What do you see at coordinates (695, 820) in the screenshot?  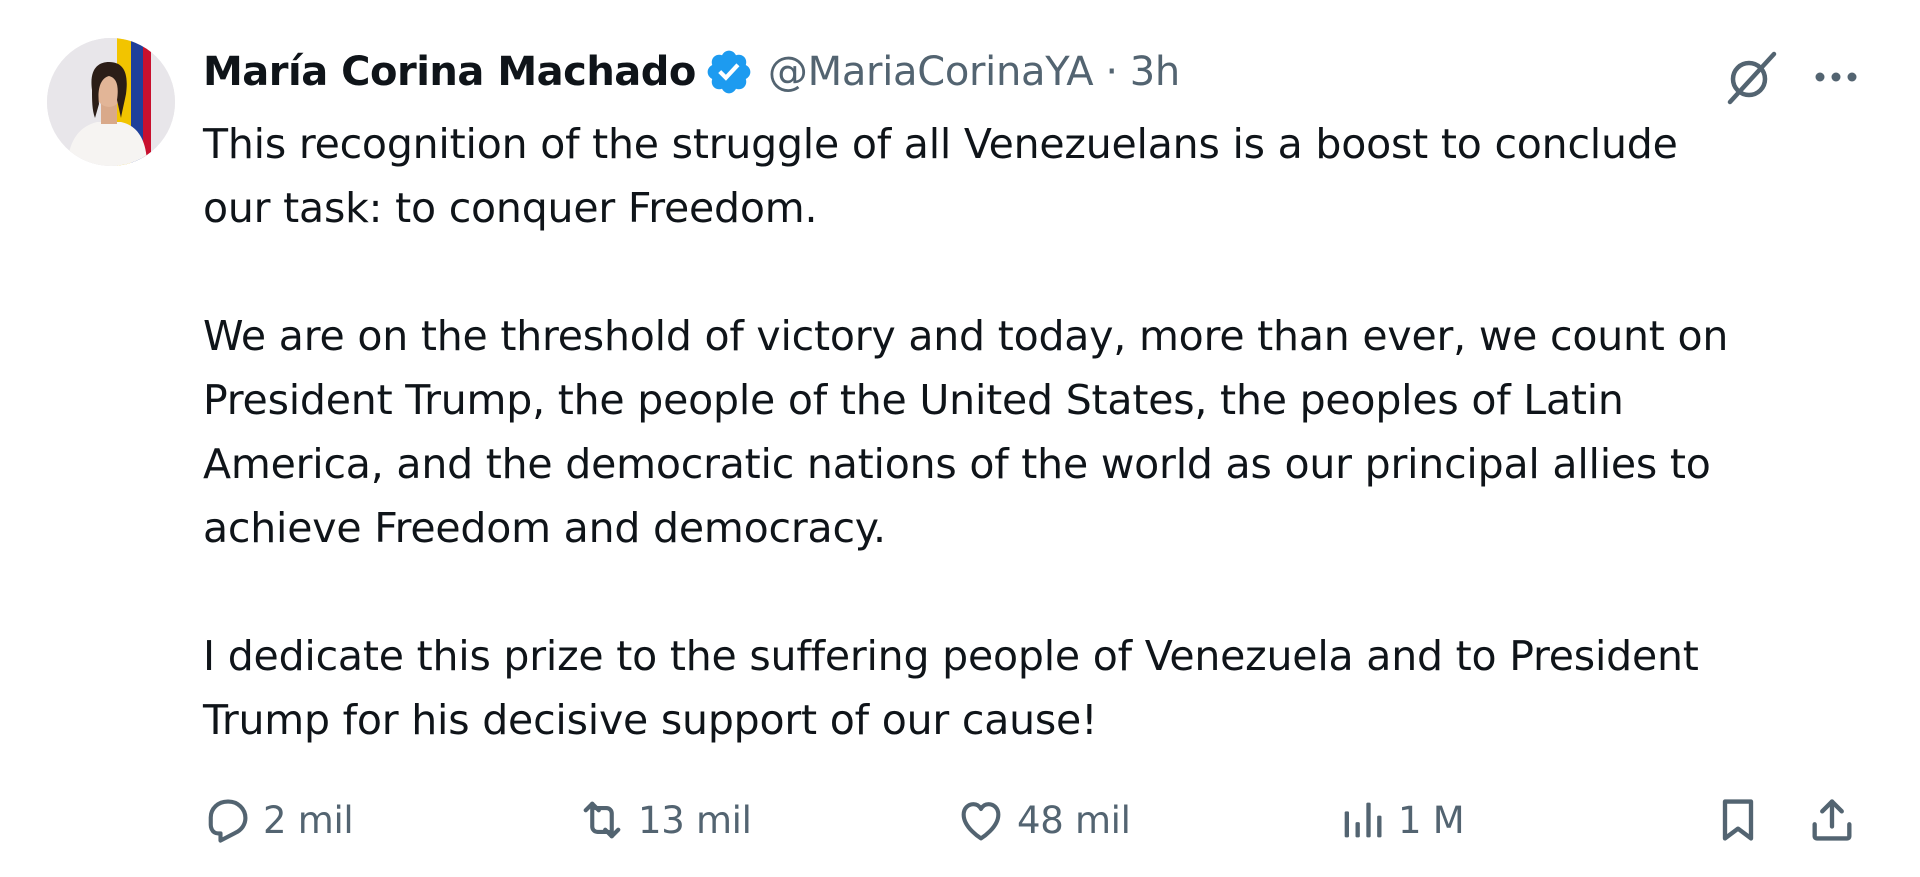 I see `repost-count: 13 mil` at bounding box center [695, 820].